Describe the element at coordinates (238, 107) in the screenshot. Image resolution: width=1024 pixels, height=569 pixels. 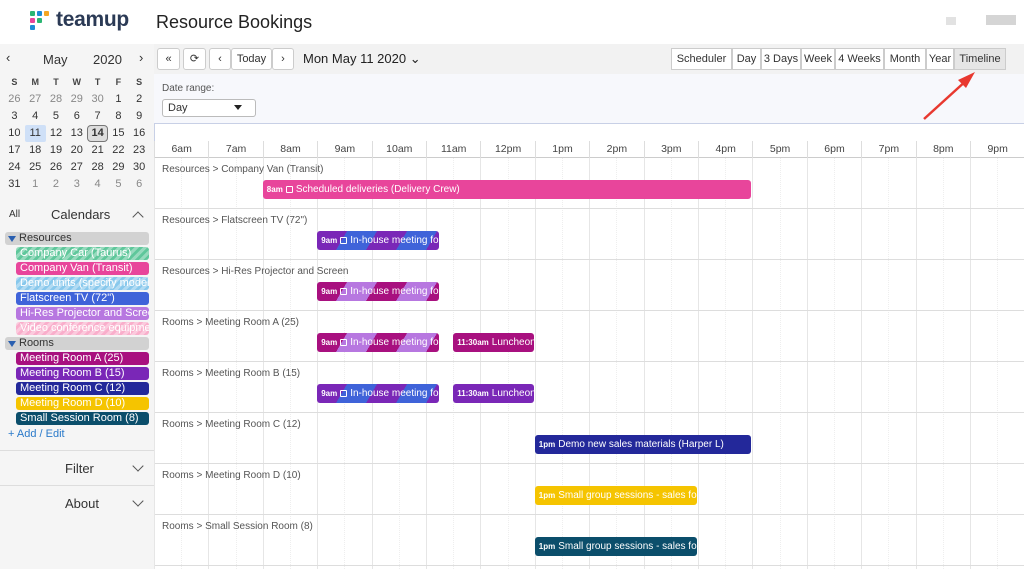
I see `caret-down-icon` at that location.